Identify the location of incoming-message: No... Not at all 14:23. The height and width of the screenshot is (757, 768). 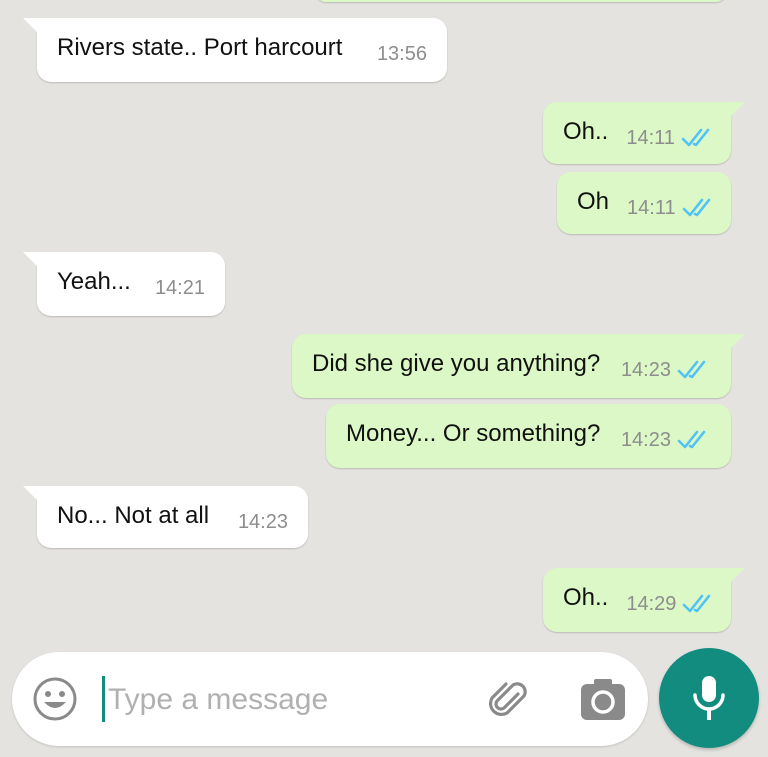
(165, 517).